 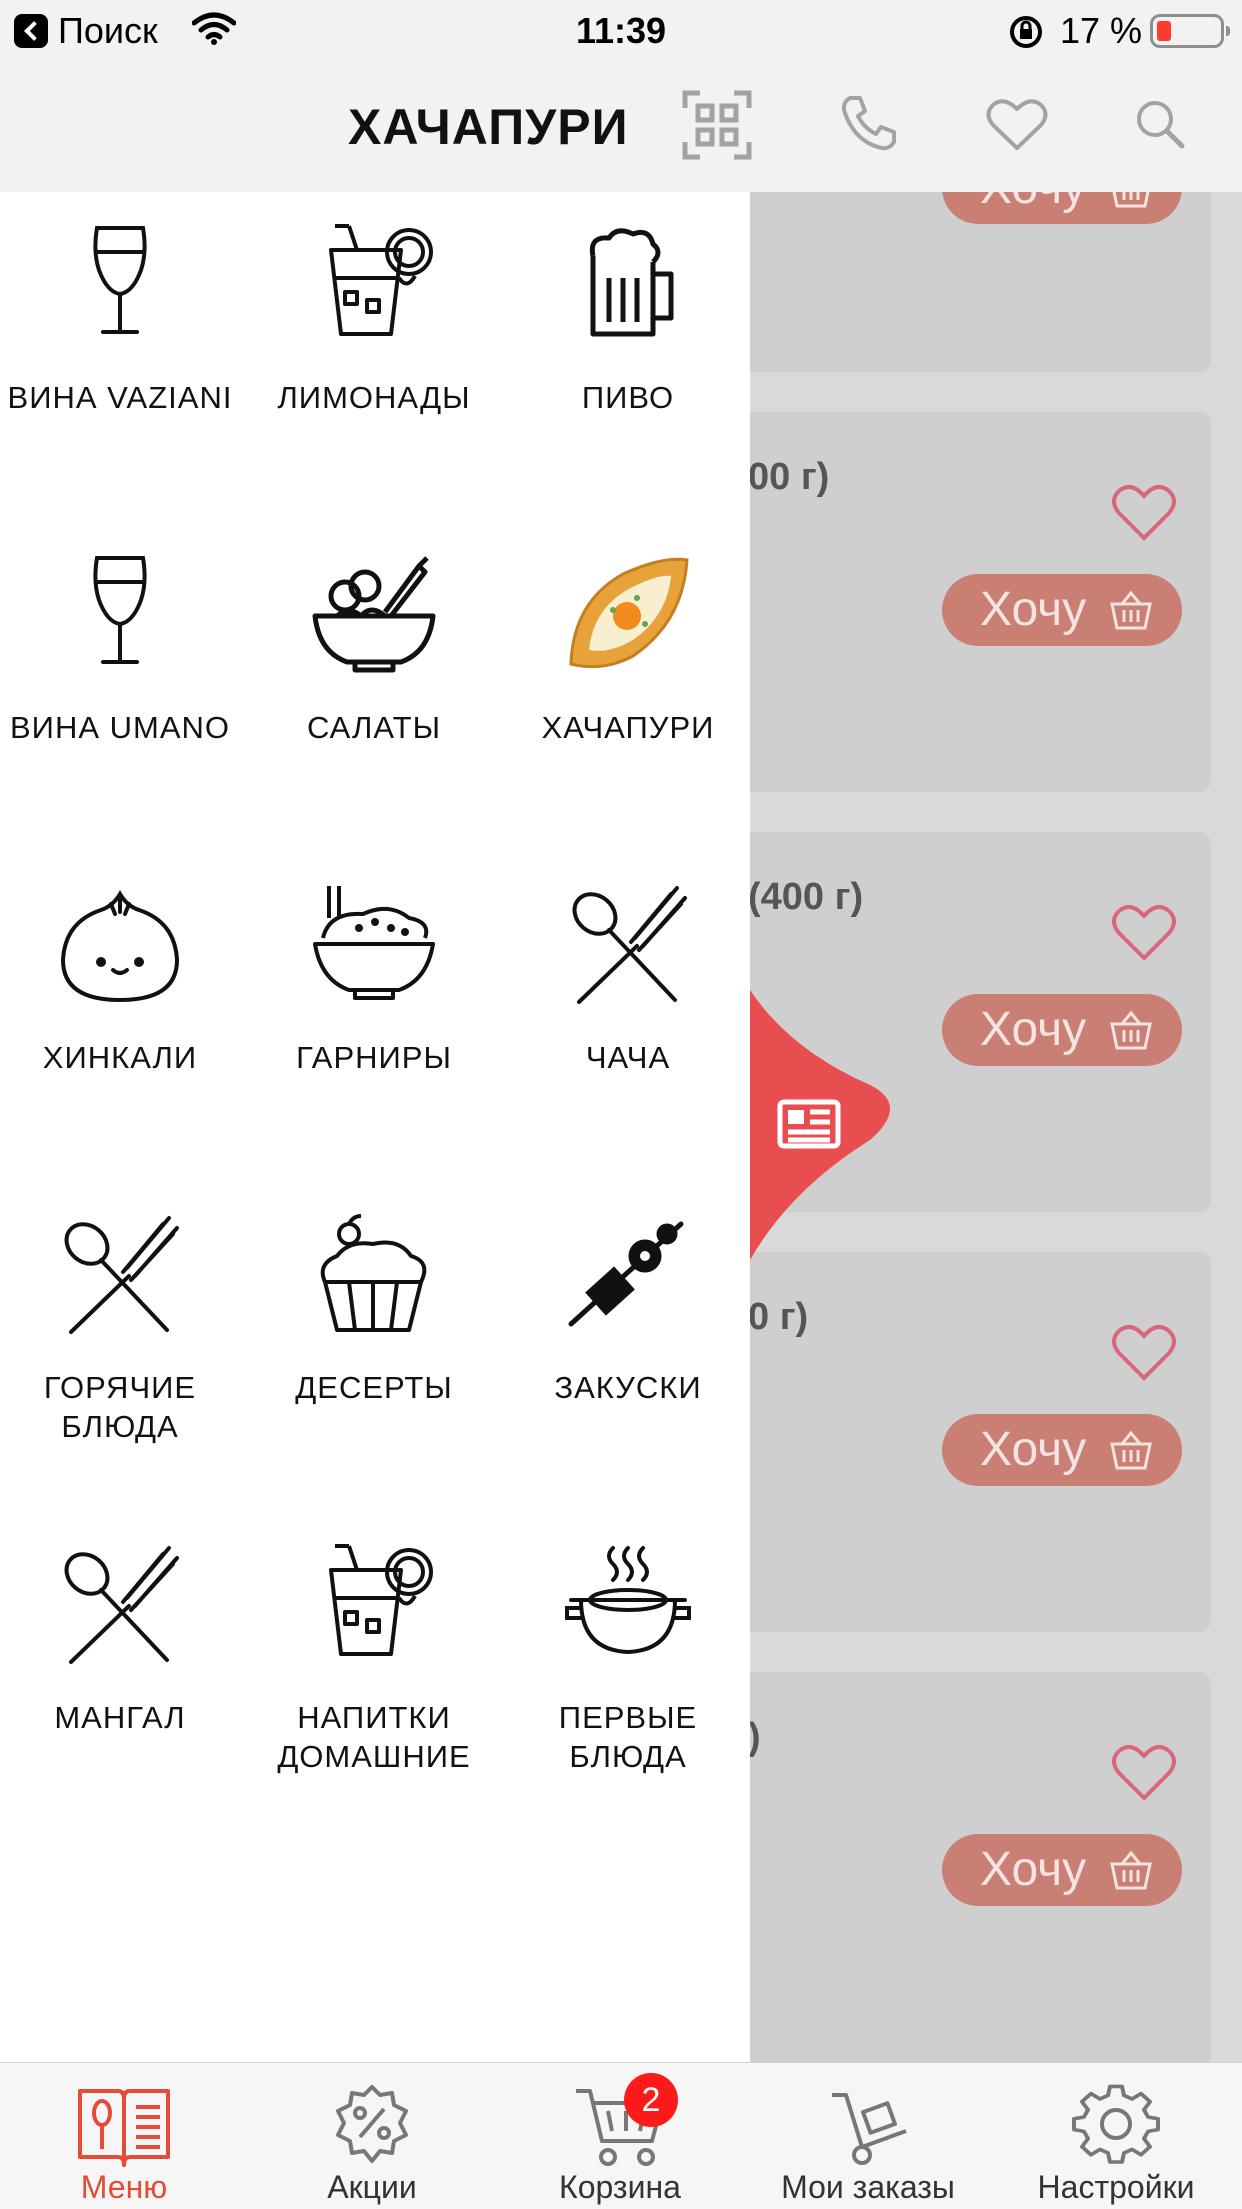 I want to click on category-label: ЧАЧА, so click(x=628, y=1057).